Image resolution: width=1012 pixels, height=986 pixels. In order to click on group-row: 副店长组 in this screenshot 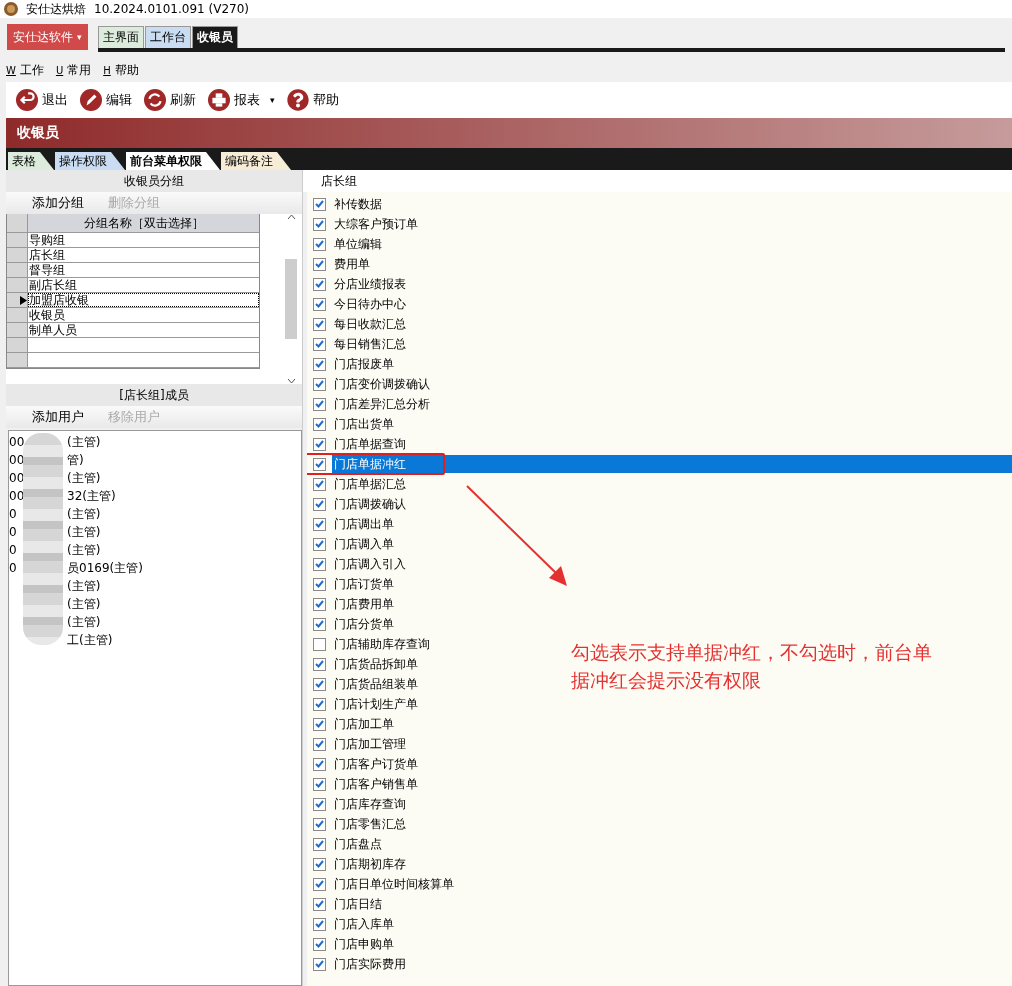, I will do `click(143, 285)`.